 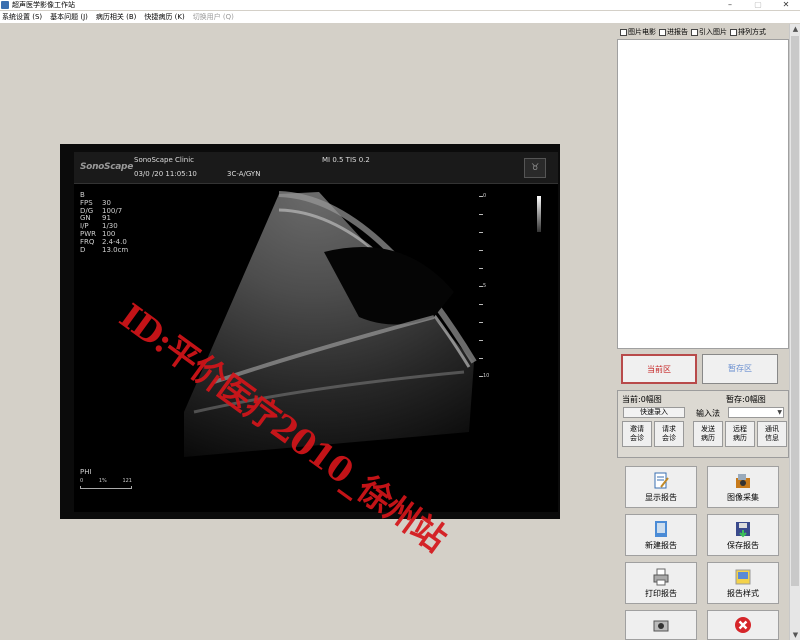 What do you see at coordinates (22, 17) in the screenshot?
I see `menu-system-settings: 系统设置 (S)` at bounding box center [22, 17].